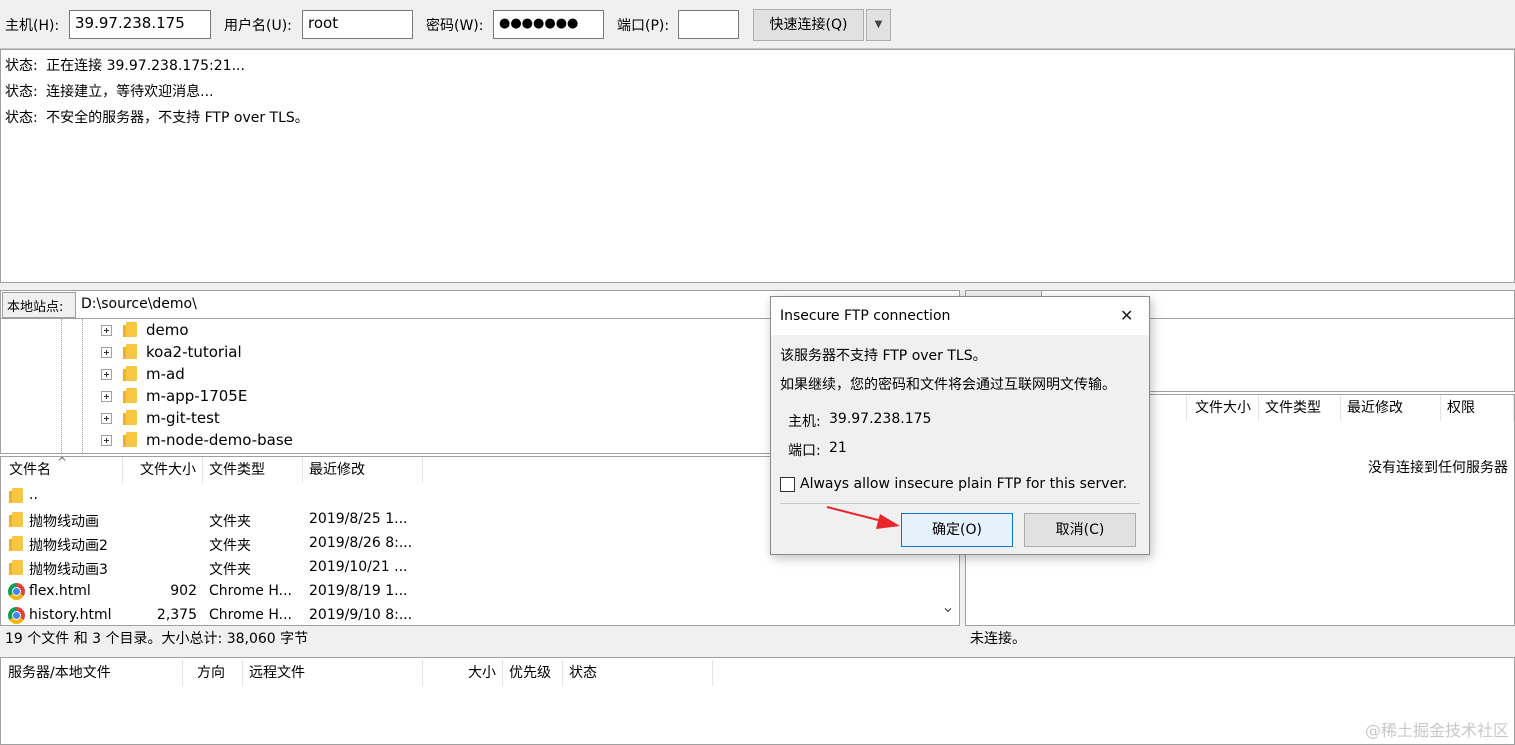  I want to click on cancel-button: 取消(C), so click(1080, 530).